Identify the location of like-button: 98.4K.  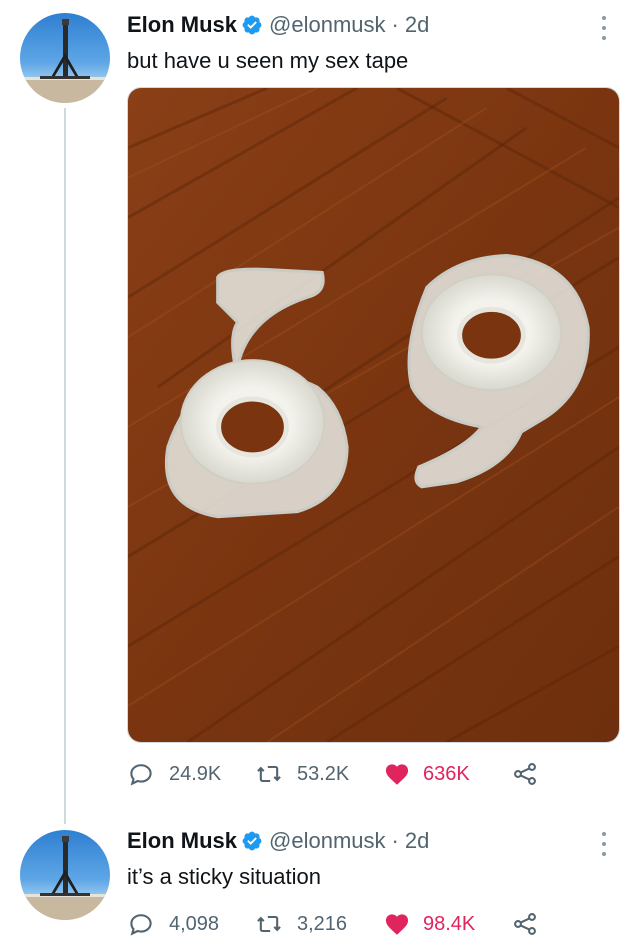
(447, 924).